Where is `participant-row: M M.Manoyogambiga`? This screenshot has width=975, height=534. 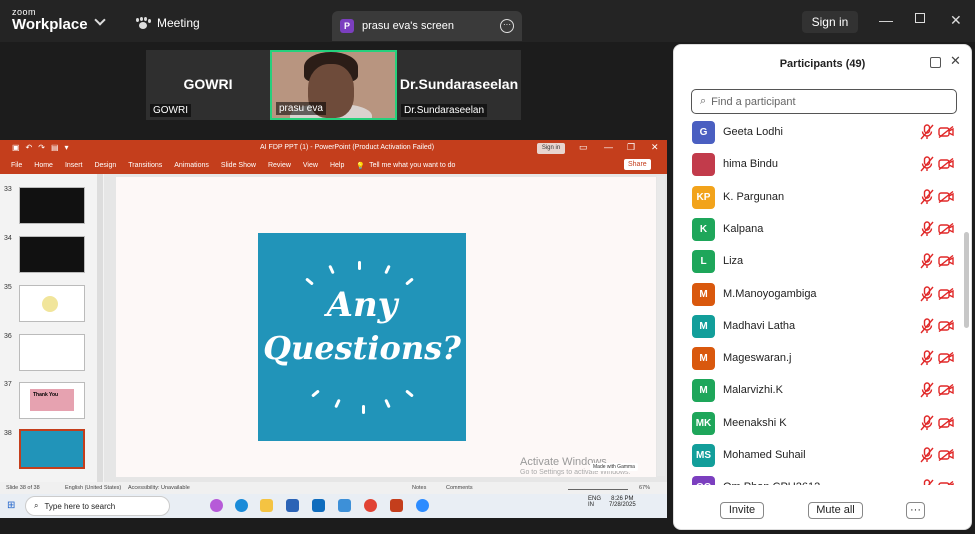
participant-row: M M.Manoyogambiga is located at coordinates (818, 295).